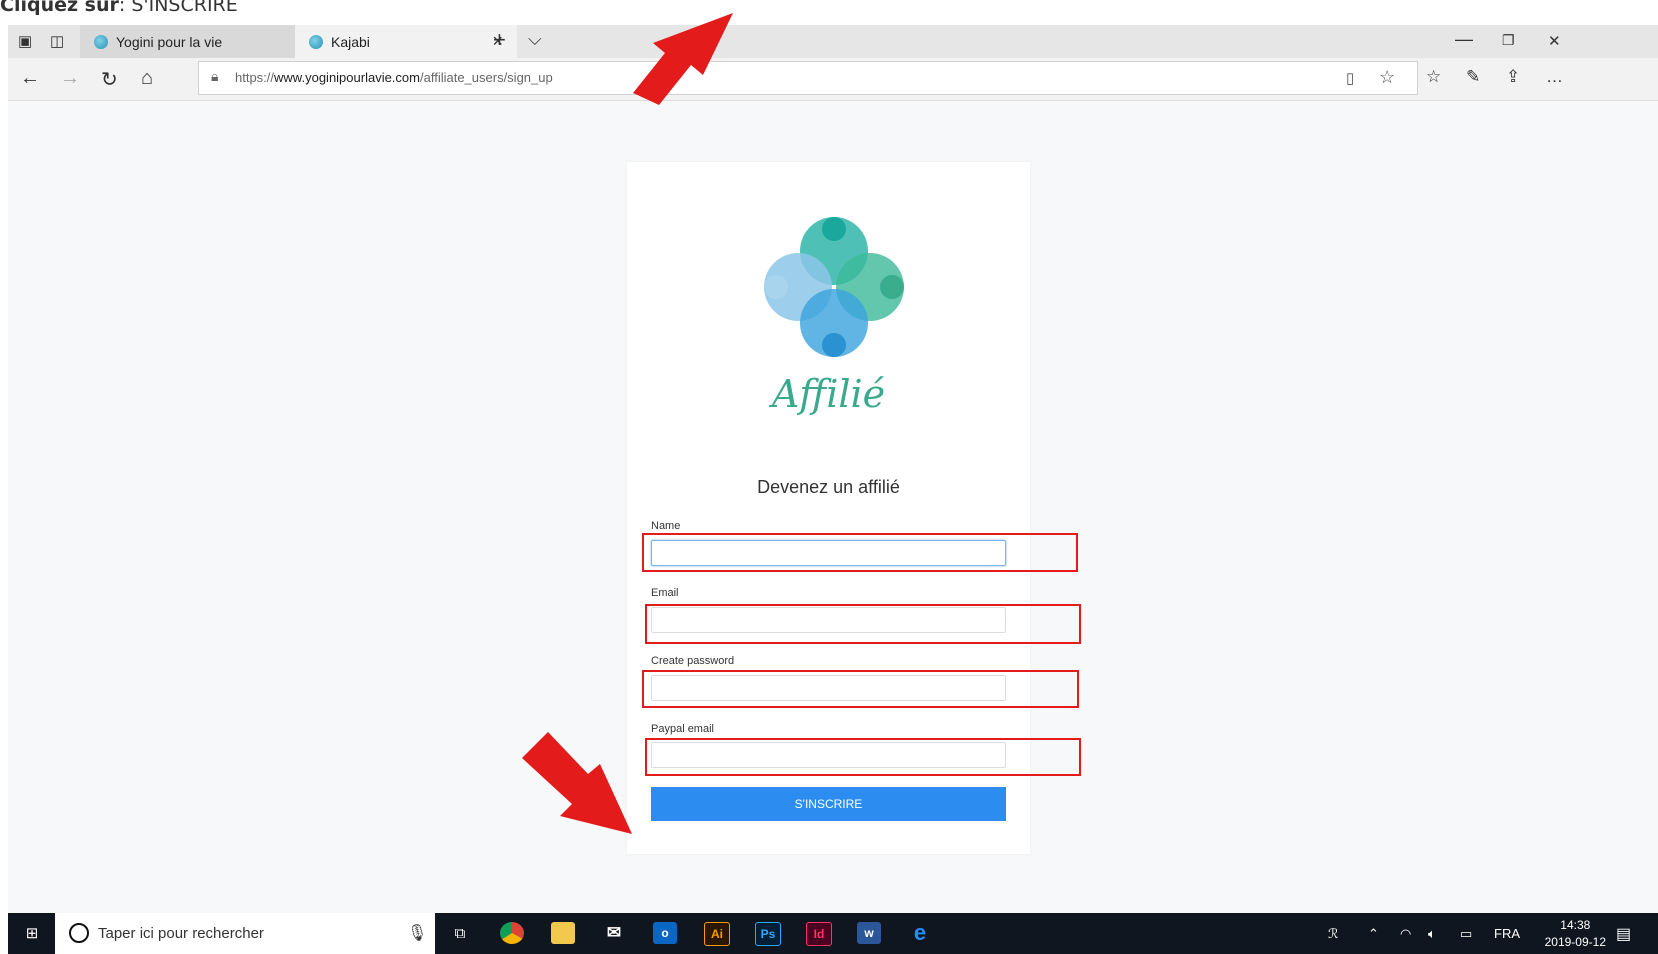 The width and height of the screenshot is (1658, 954). What do you see at coordinates (1373, 934) in the screenshot?
I see `tray-expand-chevron-icon: ⌃` at bounding box center [1373, 934].